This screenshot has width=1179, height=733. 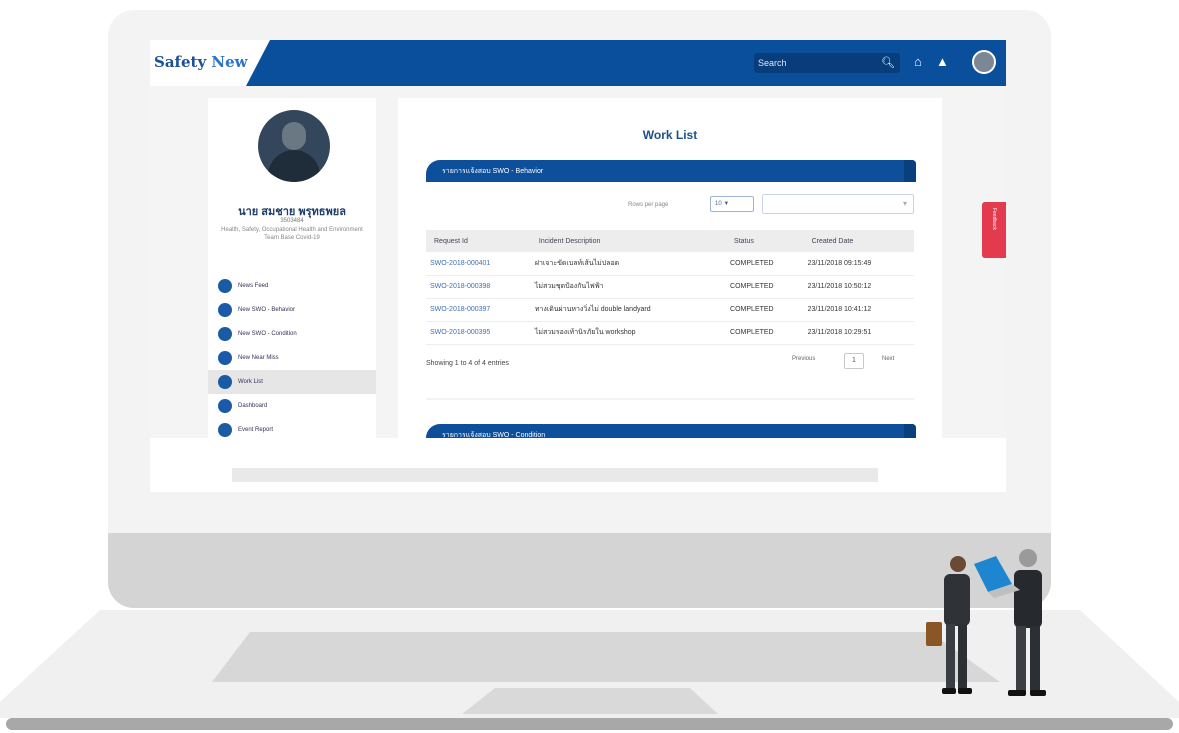 I want to click on logo-text-prefix: Safety, so click(x=183, y=62).